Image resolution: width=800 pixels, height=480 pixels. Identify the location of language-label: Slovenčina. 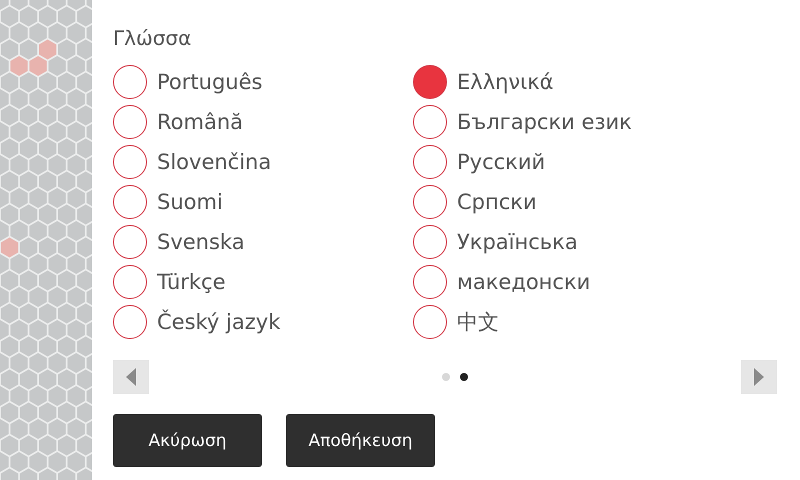
(214, 162).